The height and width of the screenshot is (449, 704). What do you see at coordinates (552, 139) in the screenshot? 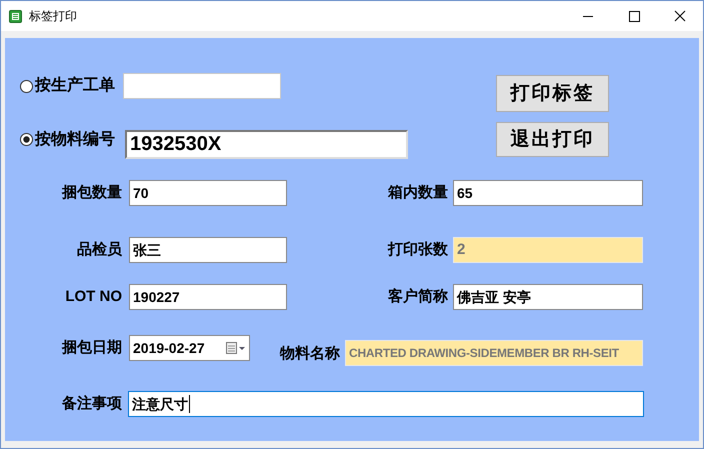
I see `exit-print-button: 退出打印` at bounding box center [552, 139].